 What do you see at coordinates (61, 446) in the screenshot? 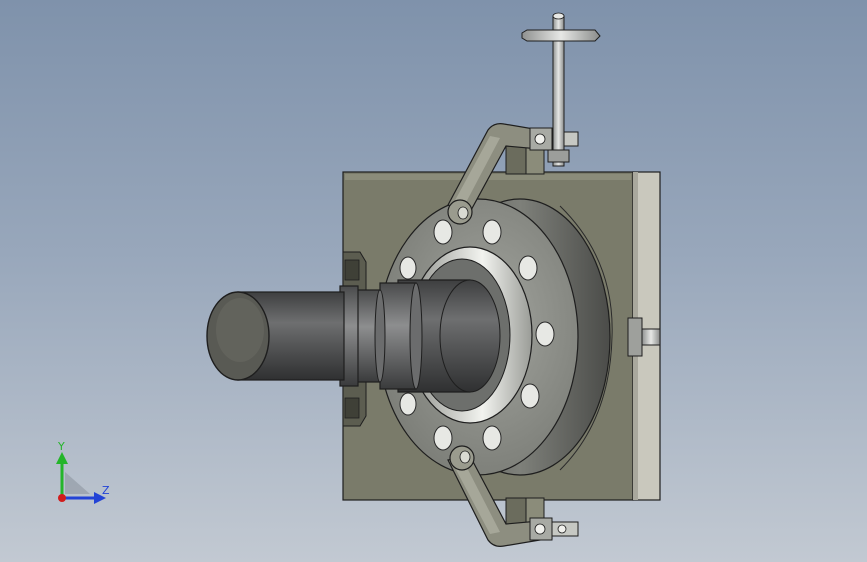
I see `y-axis-label: Y` at bounding box center [61, 446].